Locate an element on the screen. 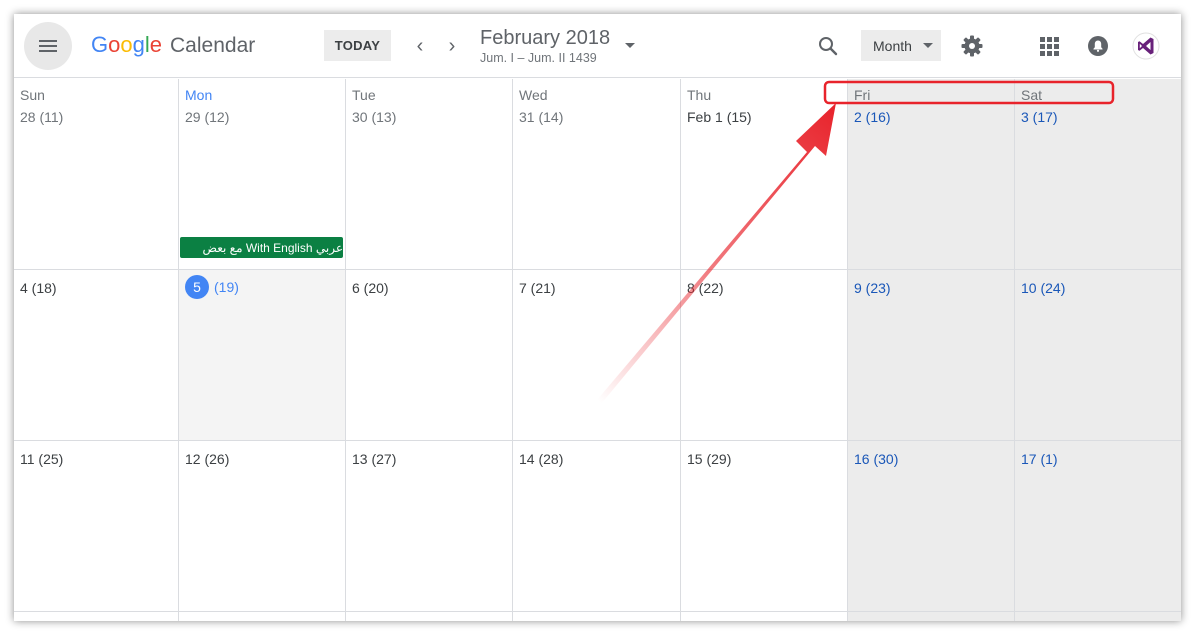  today-hijri-label: (19) is located at coordinates (226, 287).